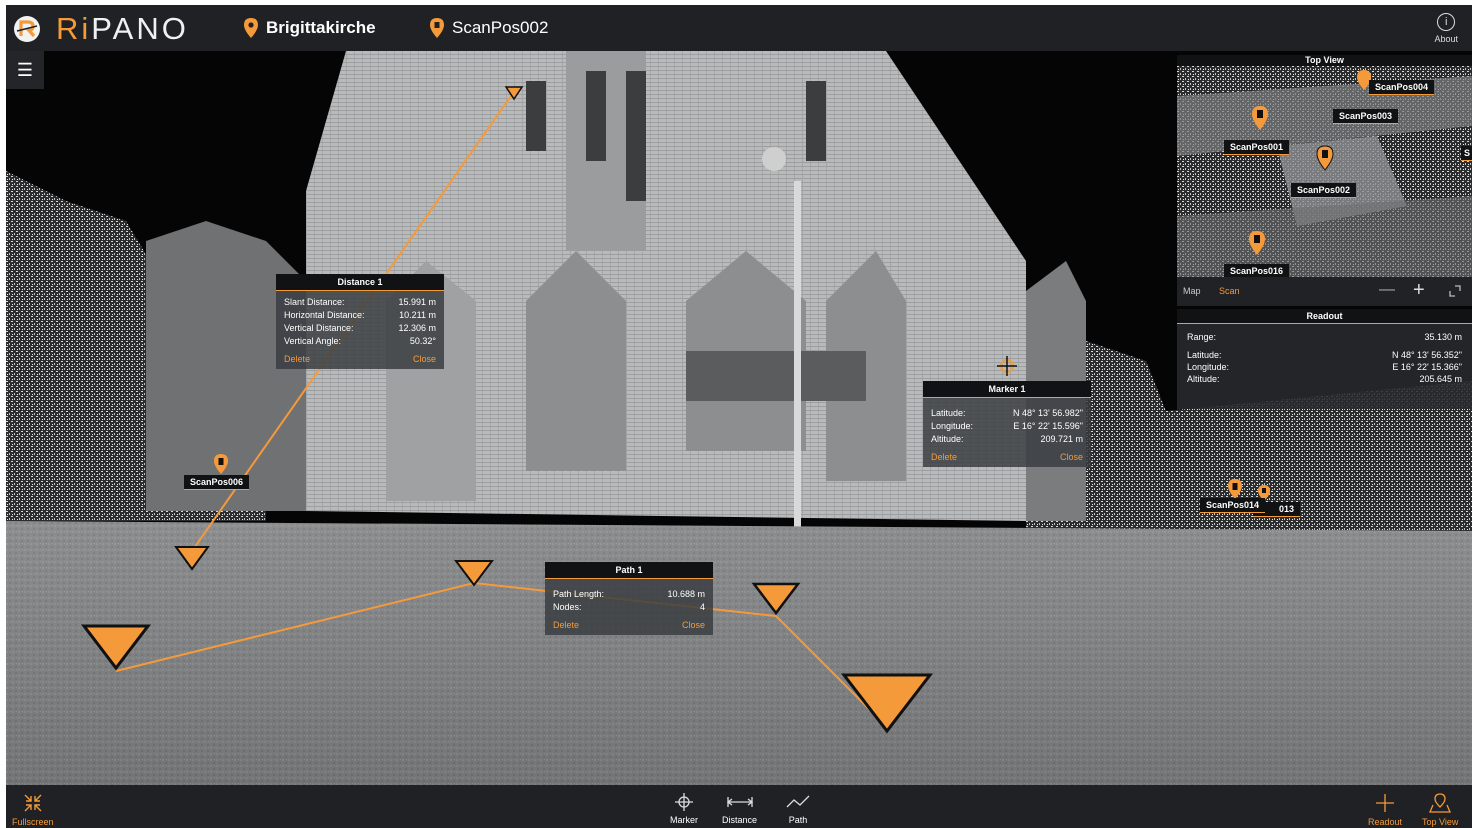  What do you see at coordinates (1440, 803) in the screenshot?
I see `map-pin-icon` at bounding box center [1440, 803].